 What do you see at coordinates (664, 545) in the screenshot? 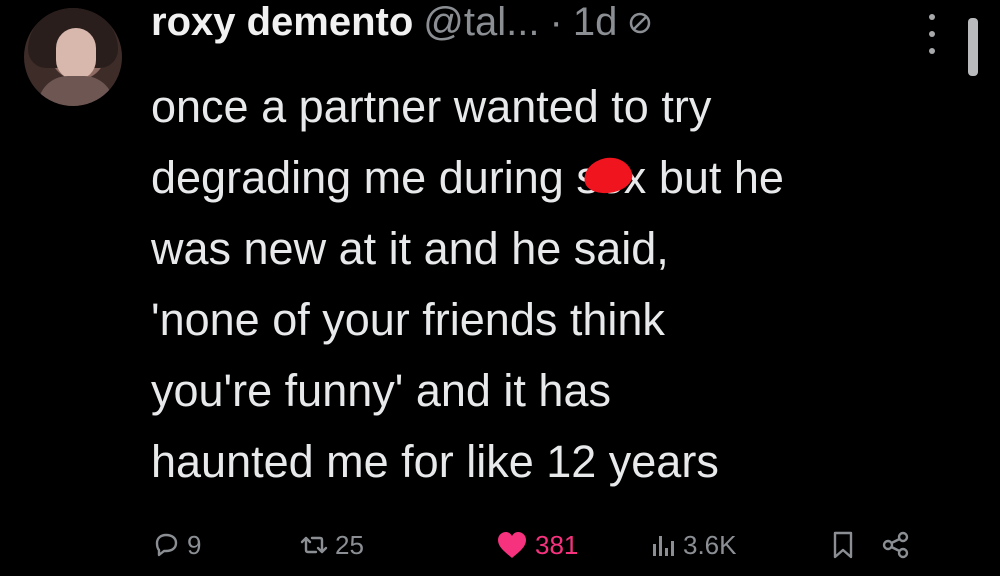
I see `analytics-icon` at bounding box center [664, 545].